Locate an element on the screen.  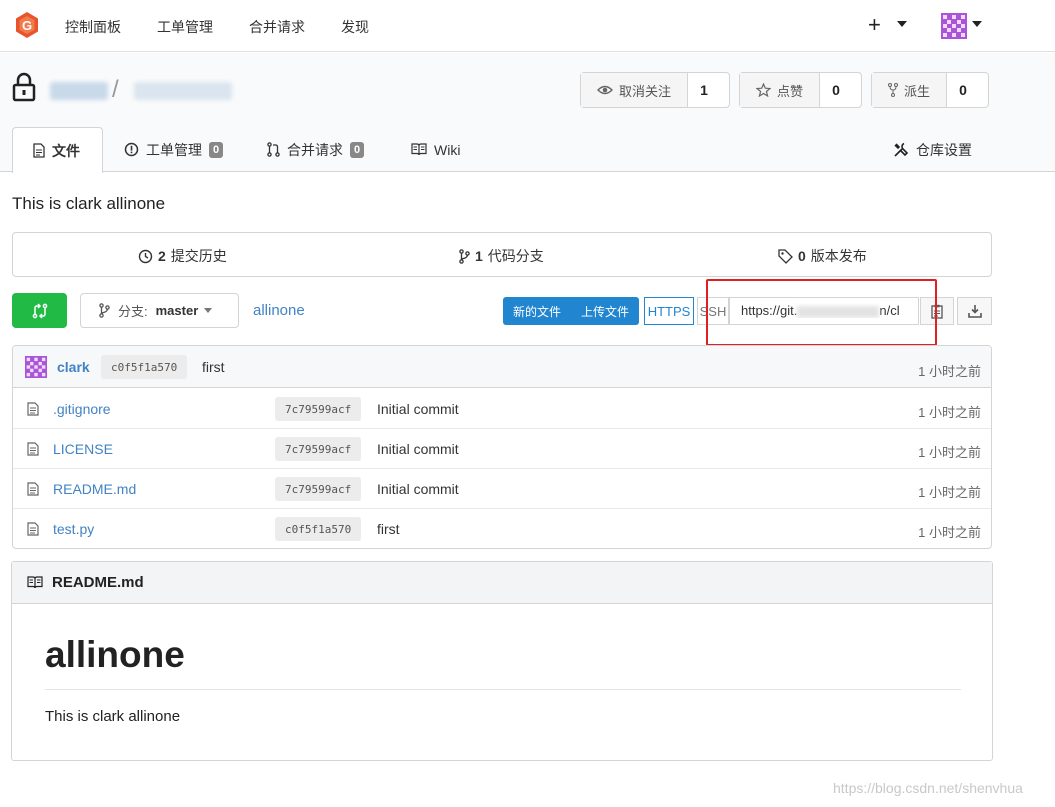
fork-button-group: 派生 0 is located at coordinates (930, 90).